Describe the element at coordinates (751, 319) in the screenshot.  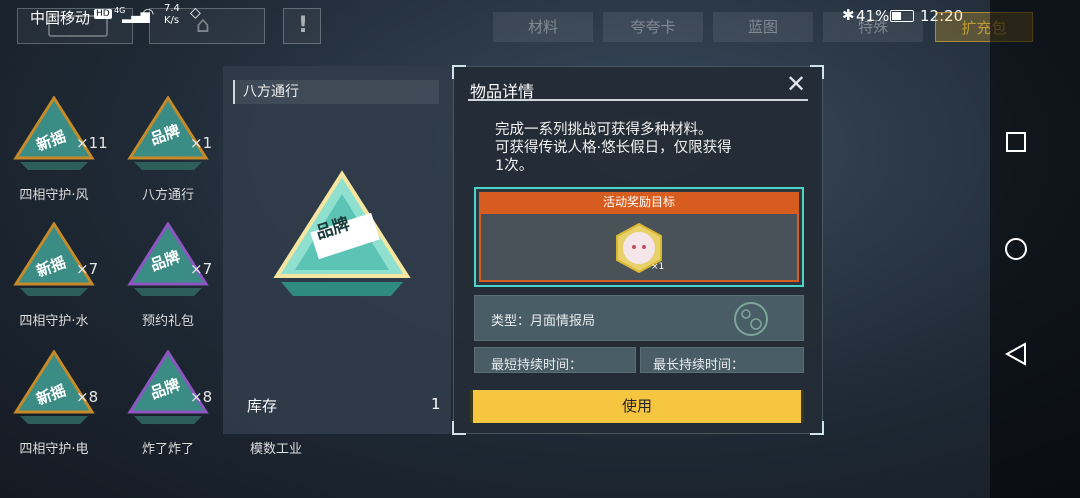
I see `moon-emblem-icon` at that location.